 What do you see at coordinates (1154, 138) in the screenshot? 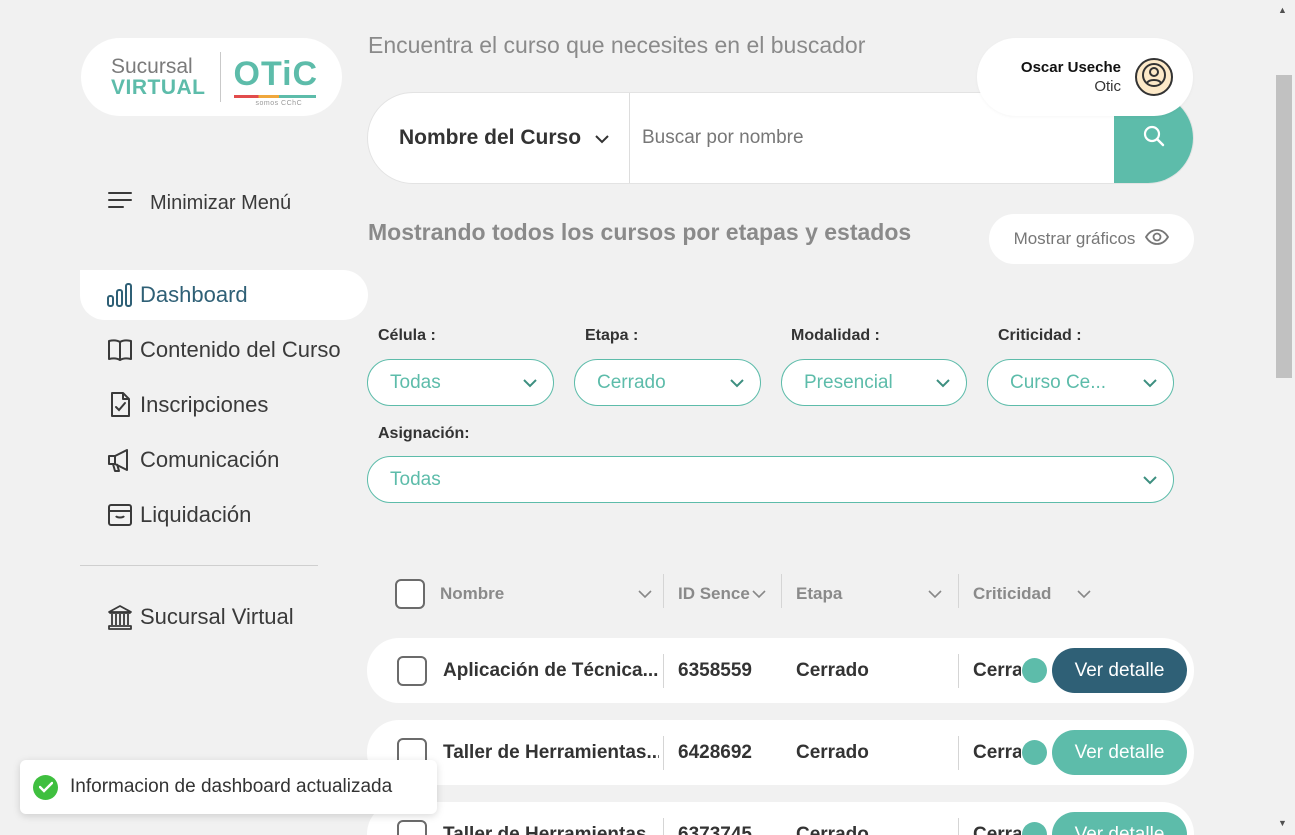
I see `search-icon` at bounding box center [1154, 138].